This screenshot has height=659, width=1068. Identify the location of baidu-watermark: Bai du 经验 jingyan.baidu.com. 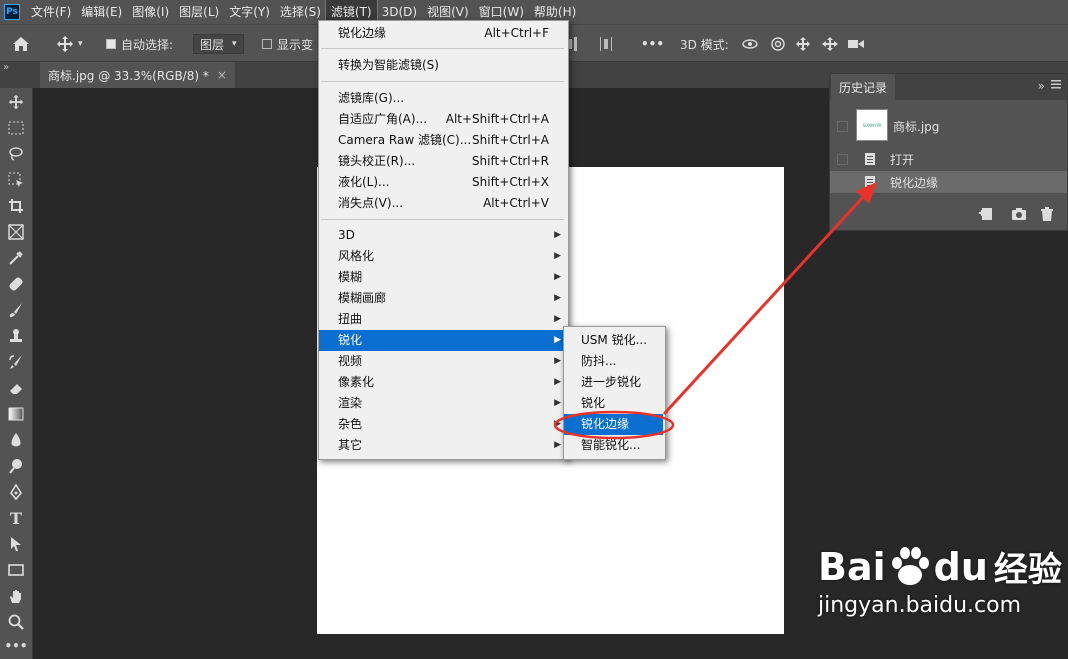
(940, 580).